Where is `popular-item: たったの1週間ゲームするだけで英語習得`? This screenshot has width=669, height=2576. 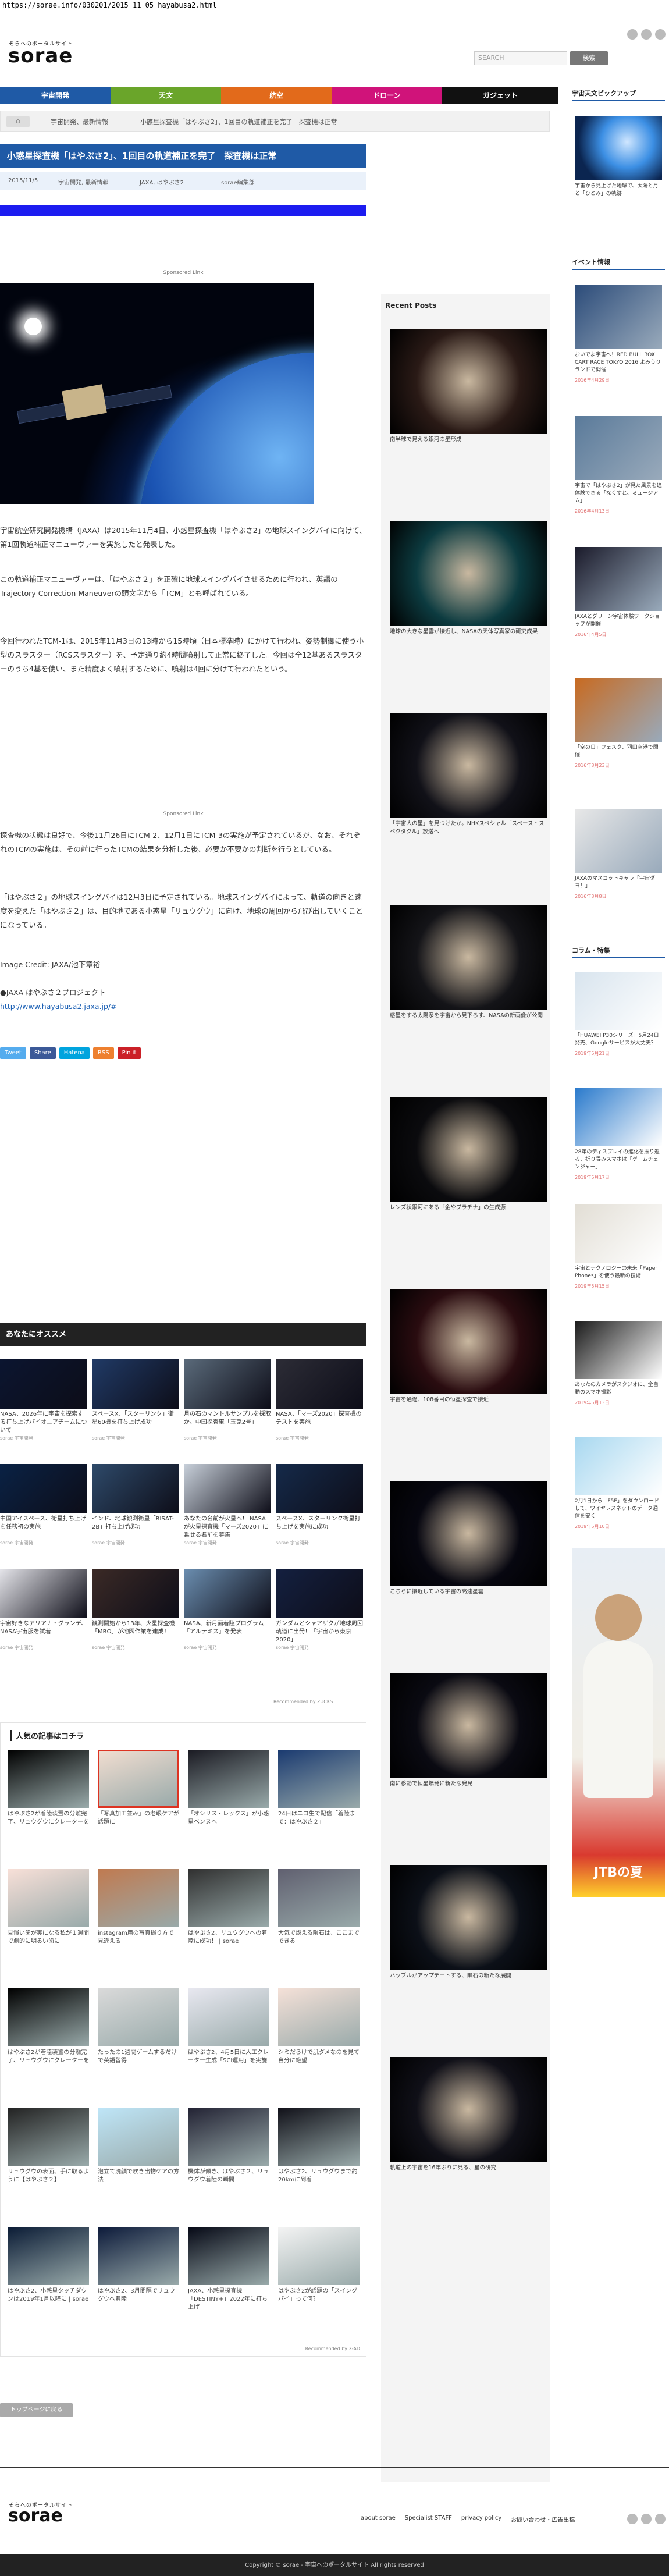 popular-item: たったの1週間ゲームするだけで英語習得 is located at coordinates (138, 2030).